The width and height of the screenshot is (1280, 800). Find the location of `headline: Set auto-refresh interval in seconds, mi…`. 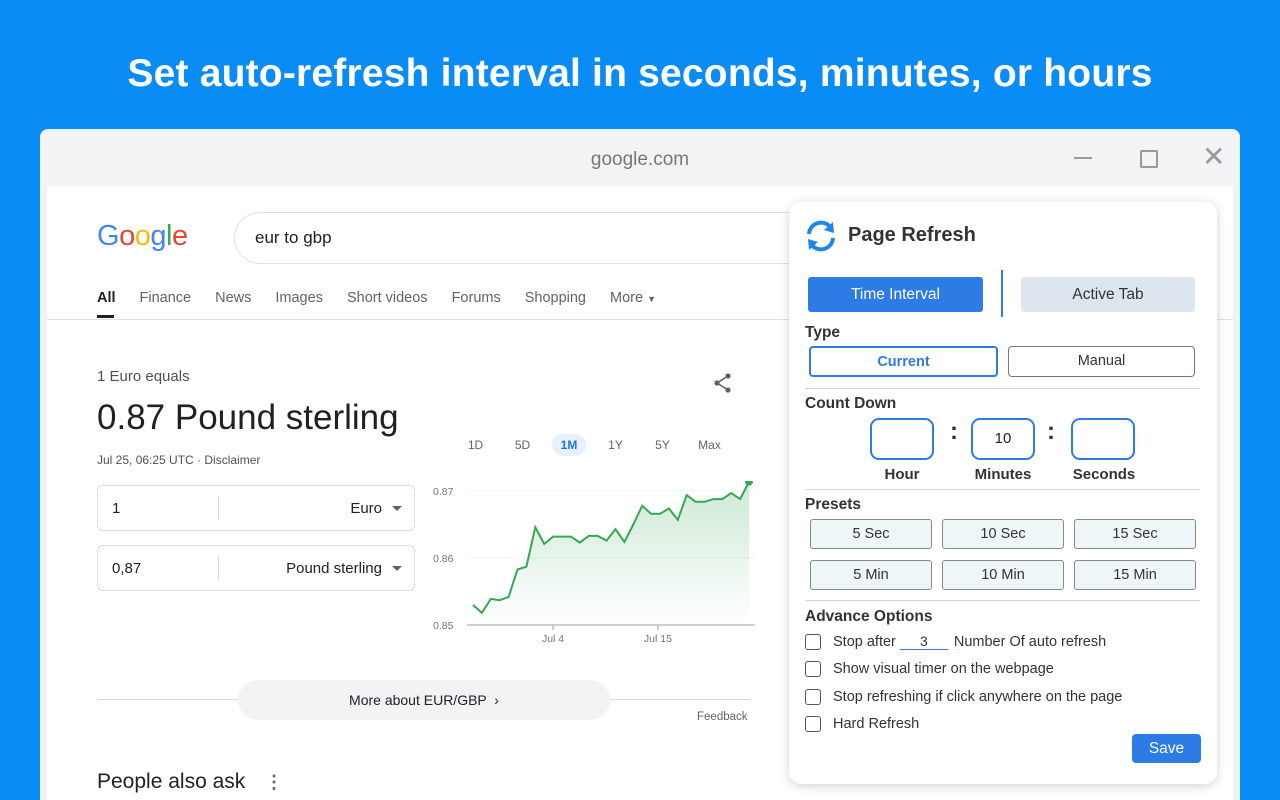

headline: Set auto-refresh interval in seconds, mi… is located at coordinates (640, 73).